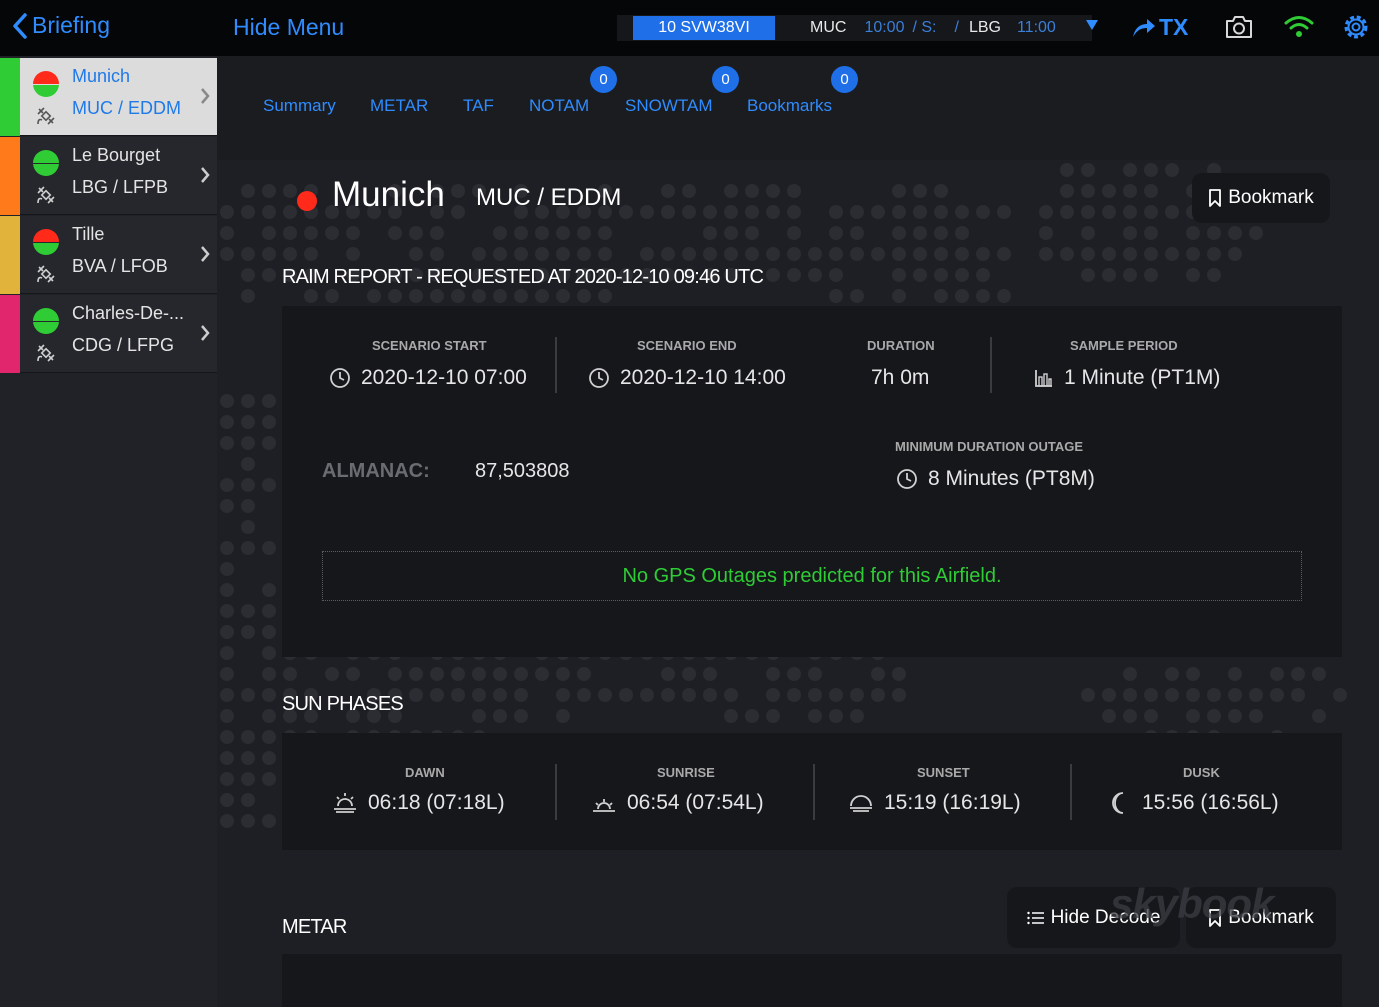 The height and width of the screenshot is (1007, 1379). What do you see at coordinates (1035, 917) in the screenshot?
I see `list-icon` at bounding box center [1035, 917].